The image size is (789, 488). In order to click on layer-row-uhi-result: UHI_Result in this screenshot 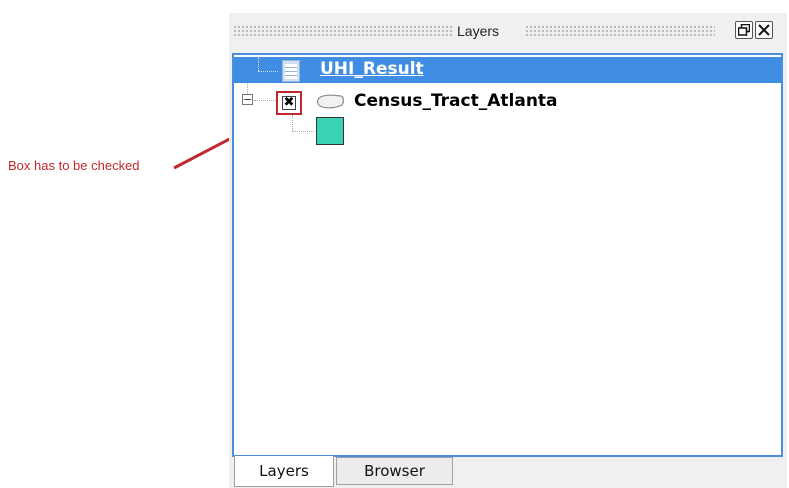, I will do `click(507, 70)`.